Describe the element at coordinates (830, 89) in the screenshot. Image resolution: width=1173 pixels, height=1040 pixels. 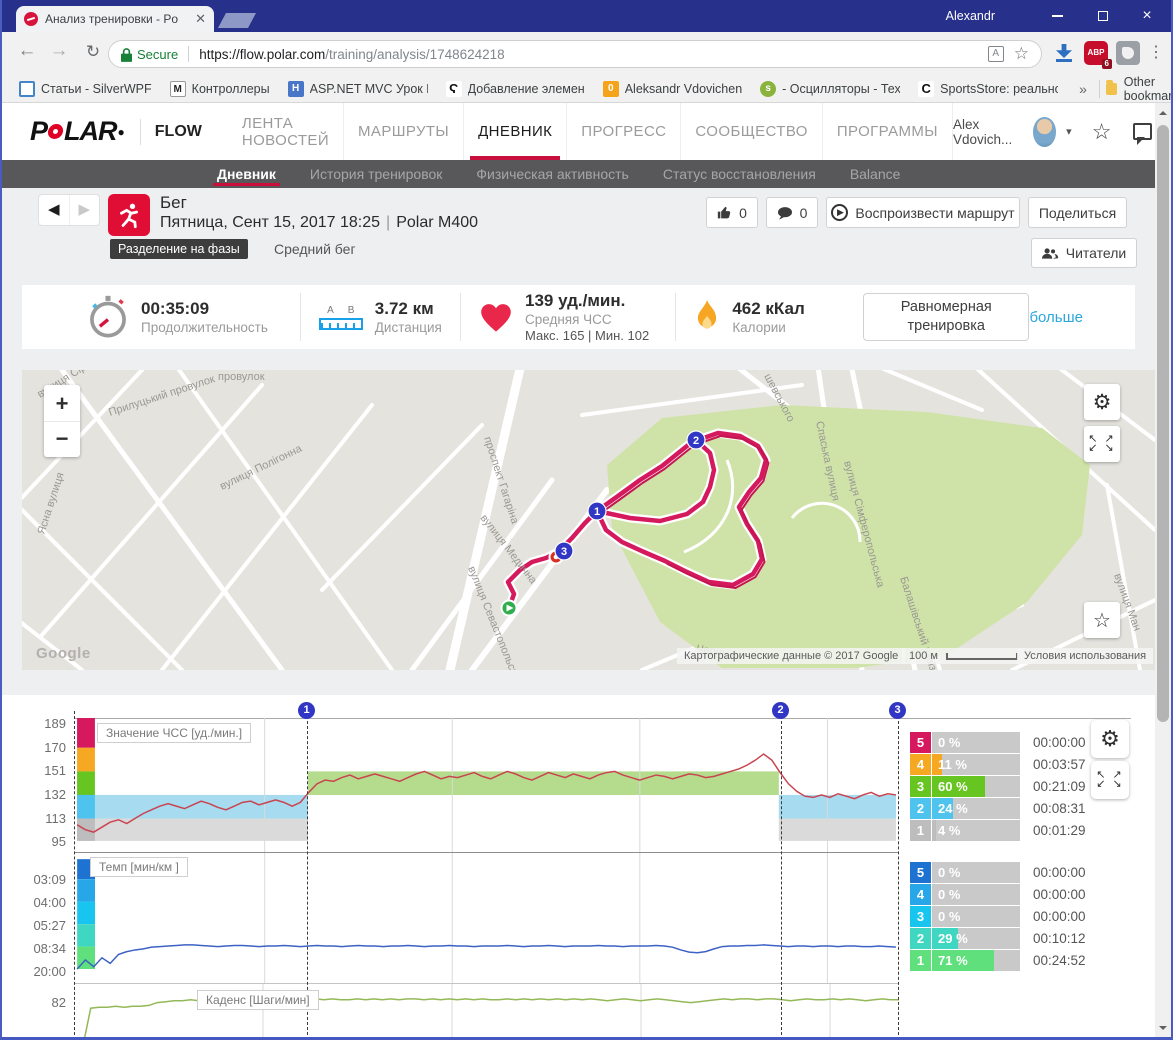
I see `bookmark-item: s- Осцилляторы - Тех` at that location.